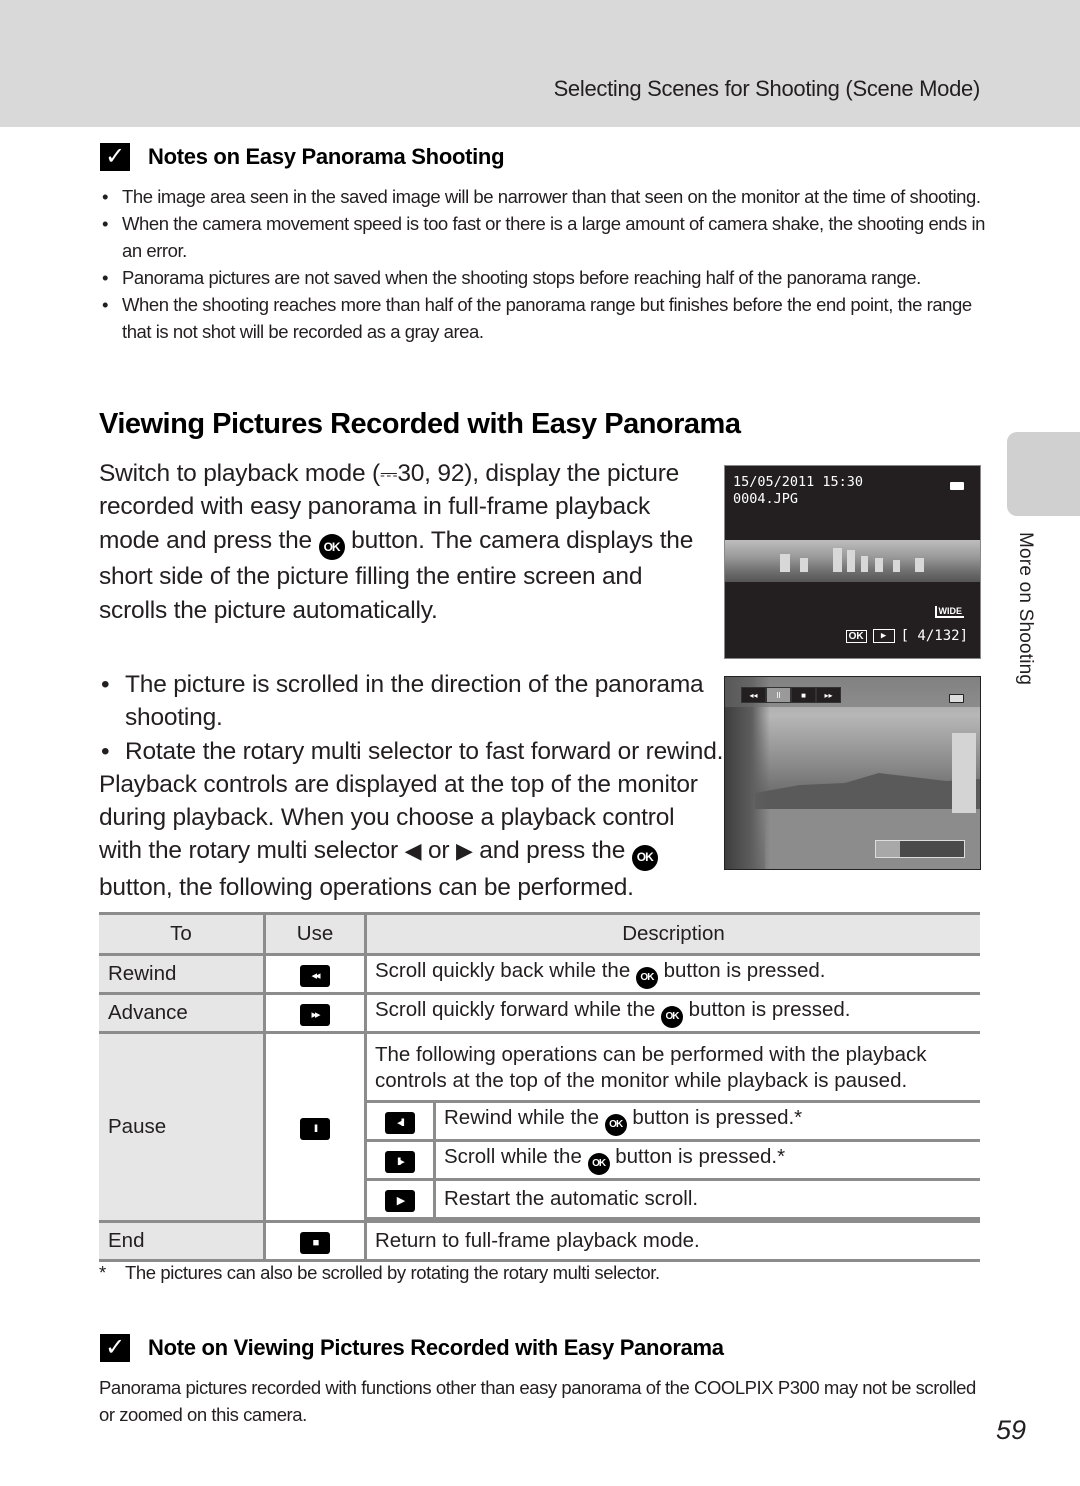 The height and width of the screenshot is (1486, 1080). I want to click on book-reference-icon: ⎓, so click(388, 473).